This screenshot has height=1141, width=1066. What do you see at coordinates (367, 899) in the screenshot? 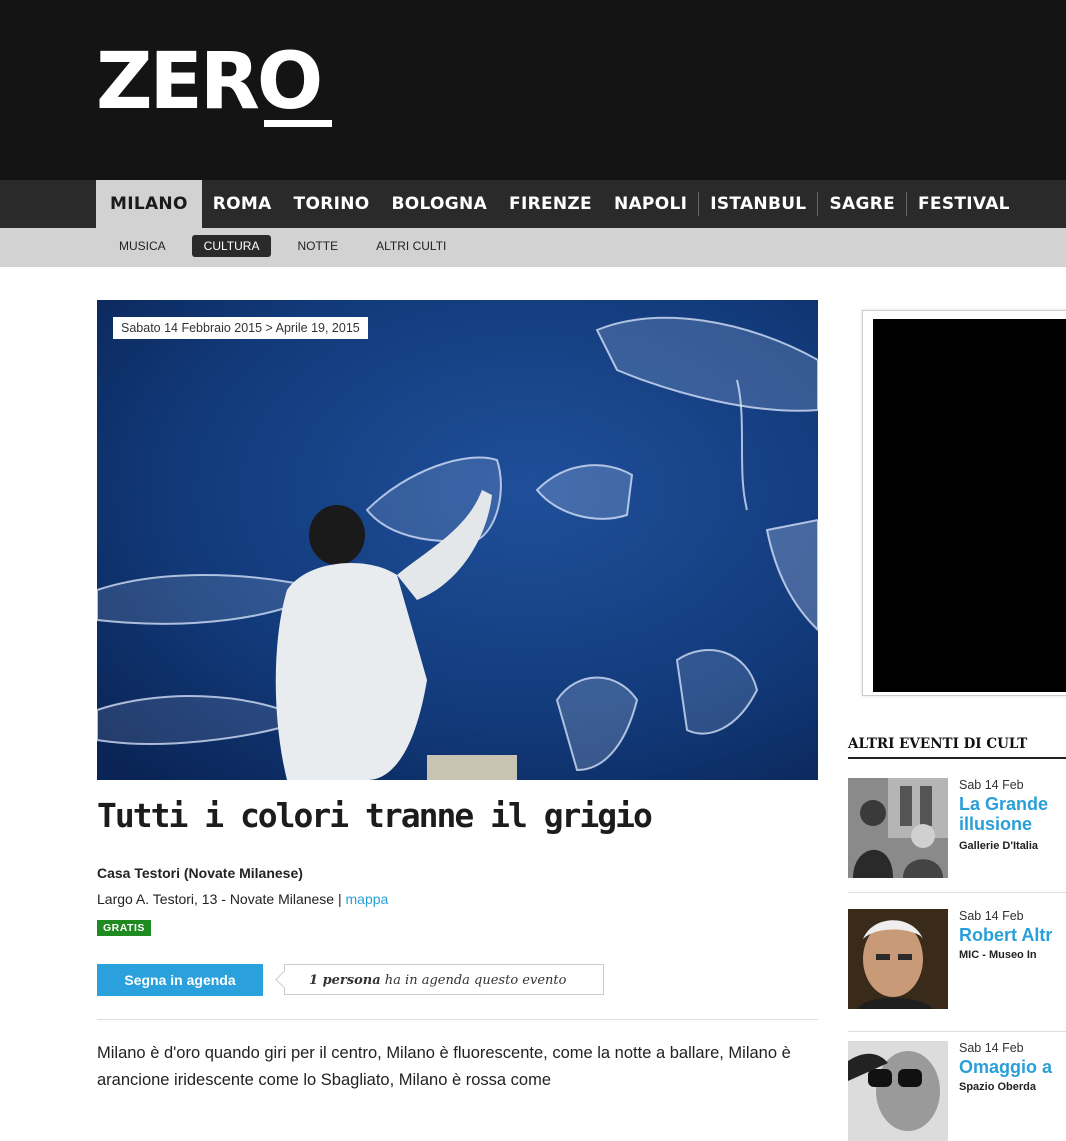
I see `map-link: mappa` at bounding box center [367, 899].